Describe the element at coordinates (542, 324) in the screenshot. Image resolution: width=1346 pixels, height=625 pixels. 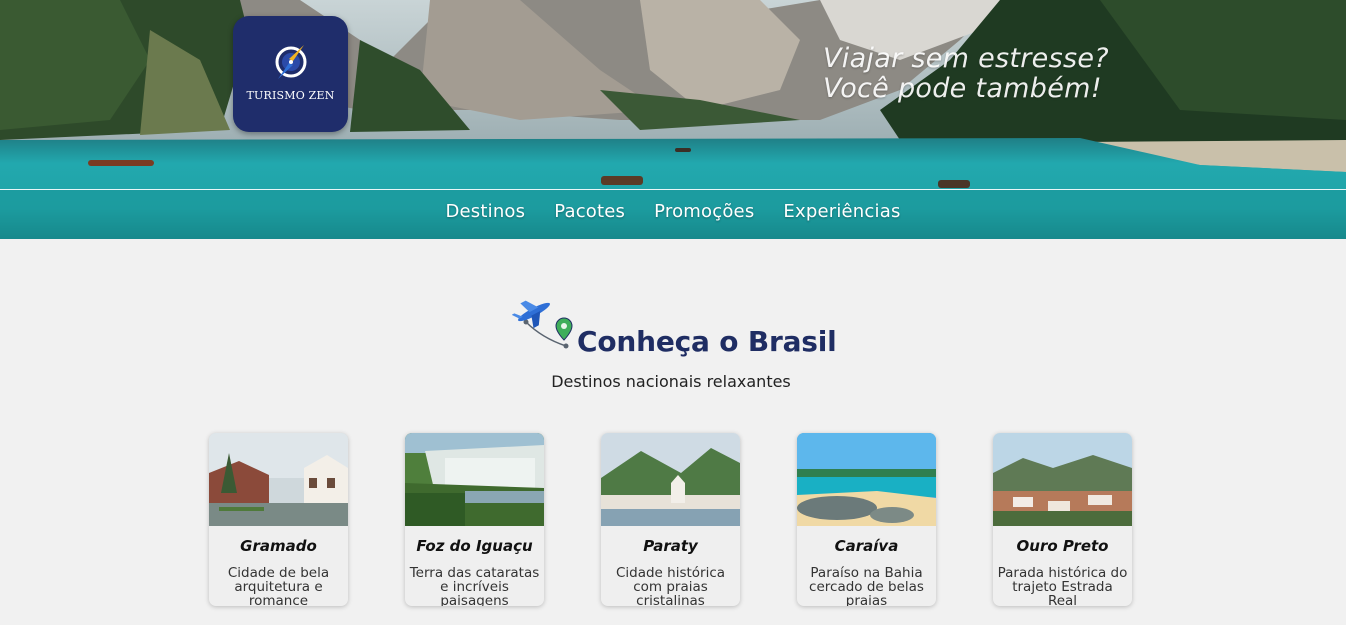
I see `plane-route-icon` at that location.